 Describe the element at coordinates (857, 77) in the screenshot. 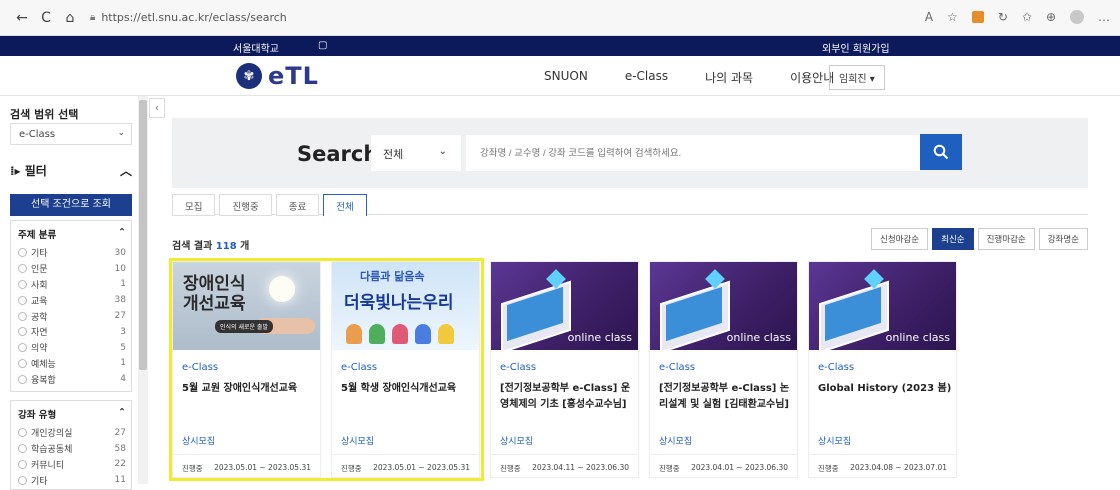

I see `user-menu-button: 임희진 ▾` at that location.